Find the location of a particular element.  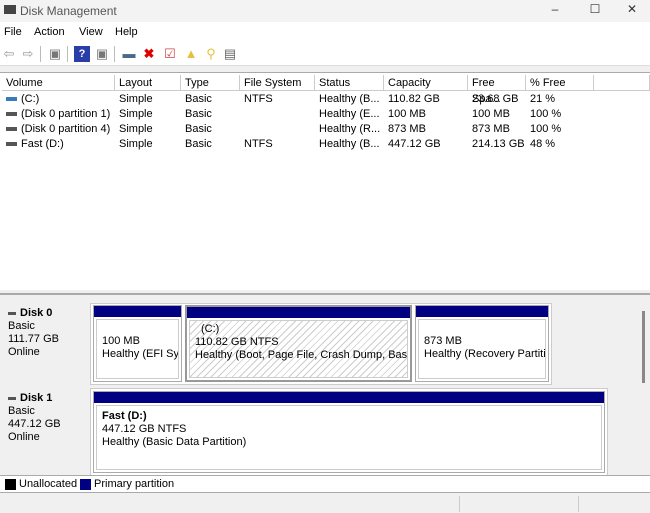

column-header-volume: Volume is located at coordinates (58, 83).